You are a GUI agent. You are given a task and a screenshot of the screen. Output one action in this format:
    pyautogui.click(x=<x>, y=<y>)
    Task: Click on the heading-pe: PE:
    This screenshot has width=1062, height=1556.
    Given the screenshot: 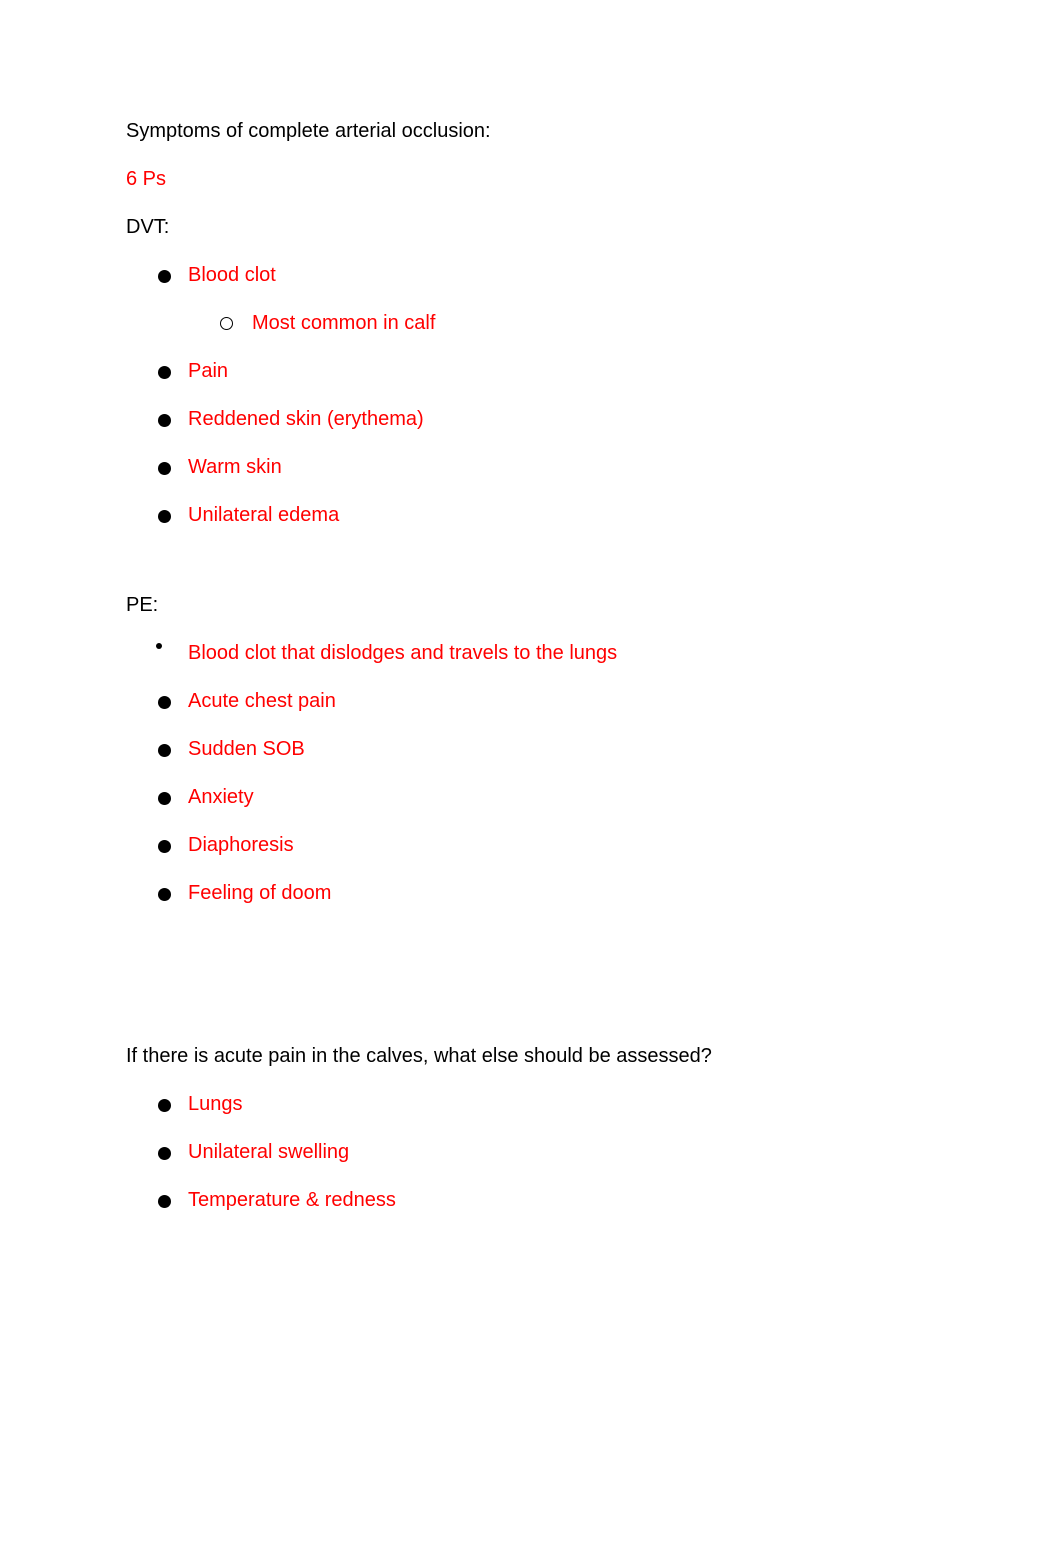 What is the action you would take?
    pyautogui.click(x=142, y=605)
    